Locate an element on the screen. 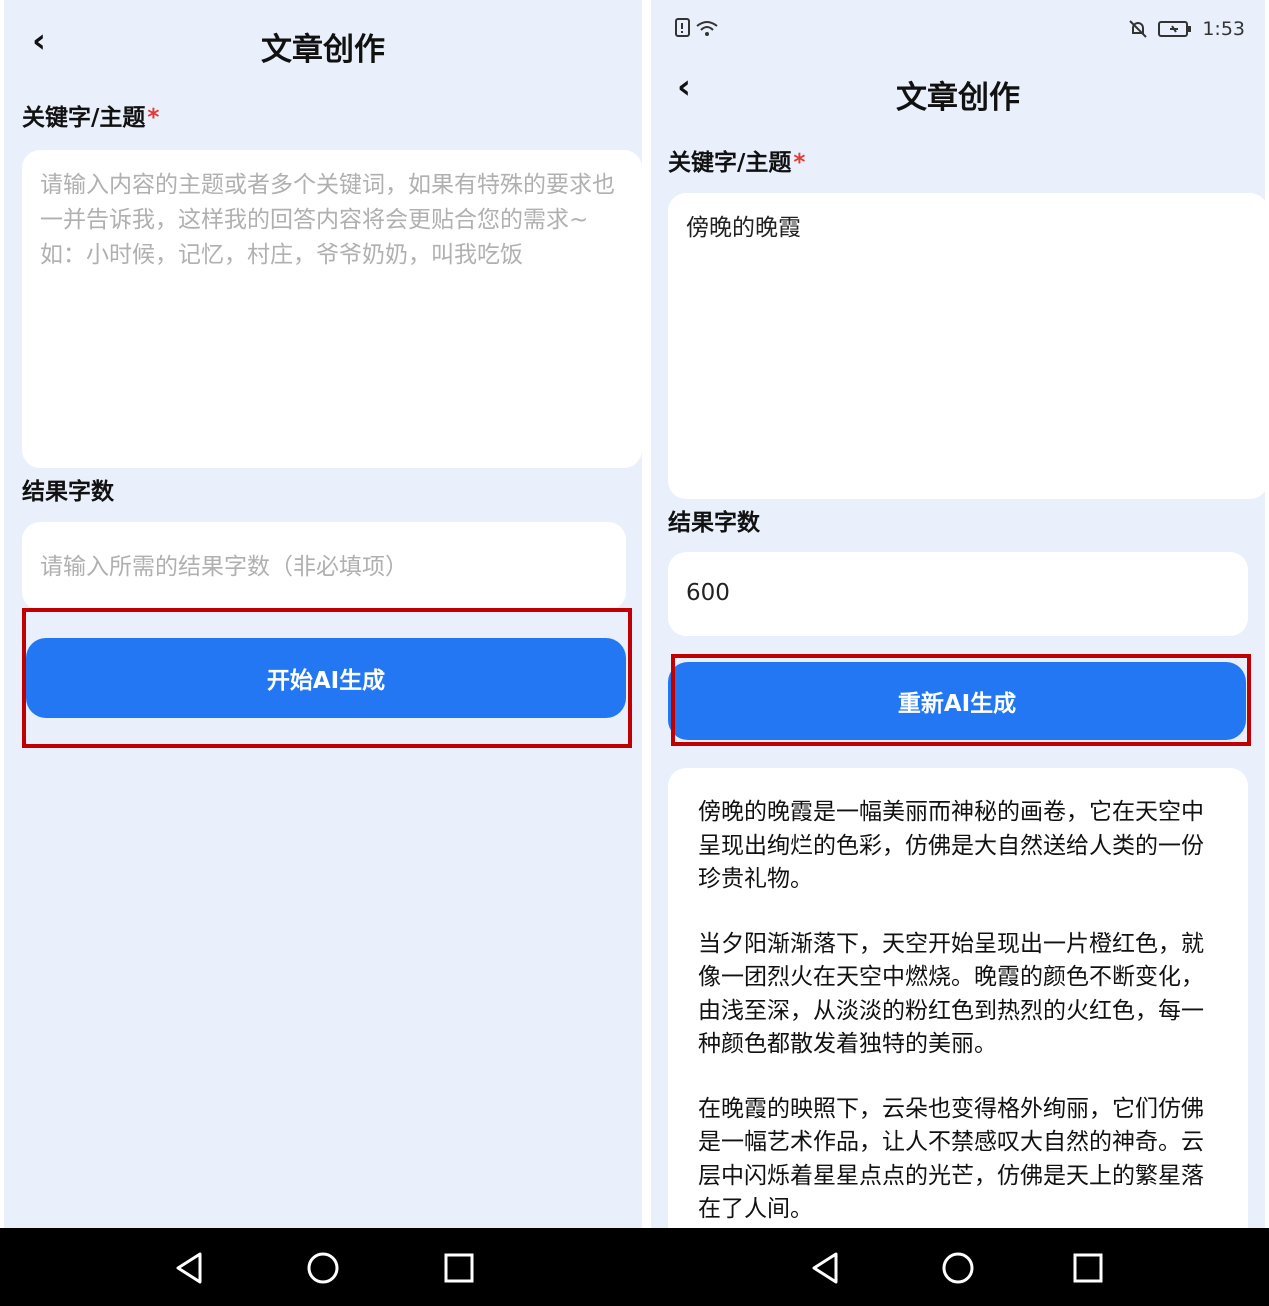  battery-charging-icon is located at coordinates (1175, 29).